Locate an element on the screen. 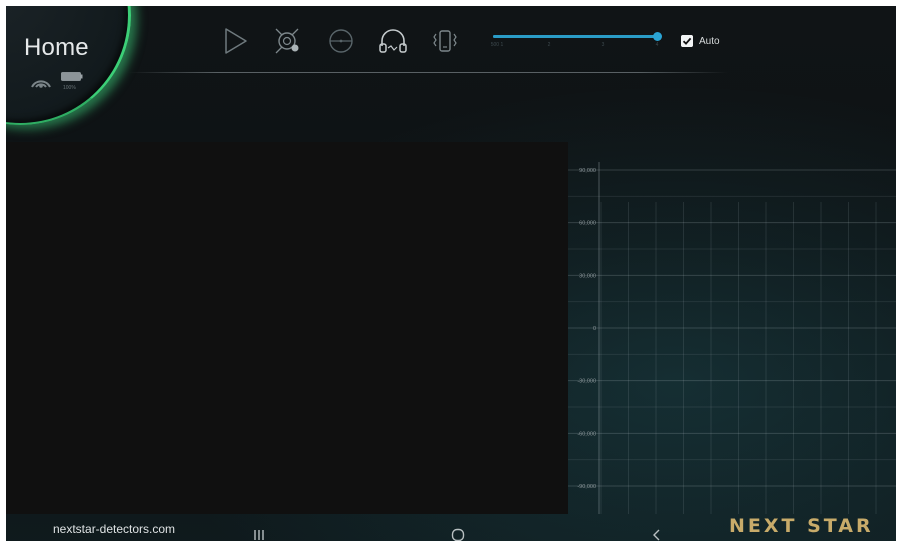 The width and height of the screenshot is (902, 549). chart-y-tick-label: -30,000 is located at coordinates (586, 382).